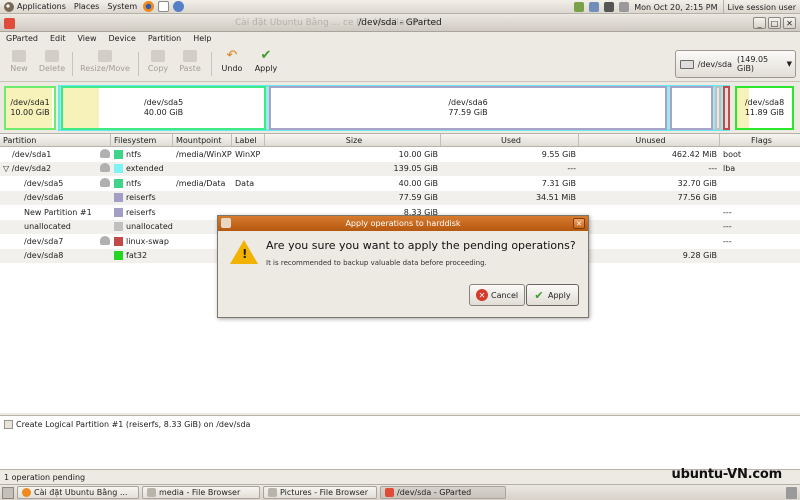 Image resolution: width=800 pixels, height=500 pixels. Describe the element at coordinates (202, 38) in the screenshot. I see `menu-help: Help` at that location.